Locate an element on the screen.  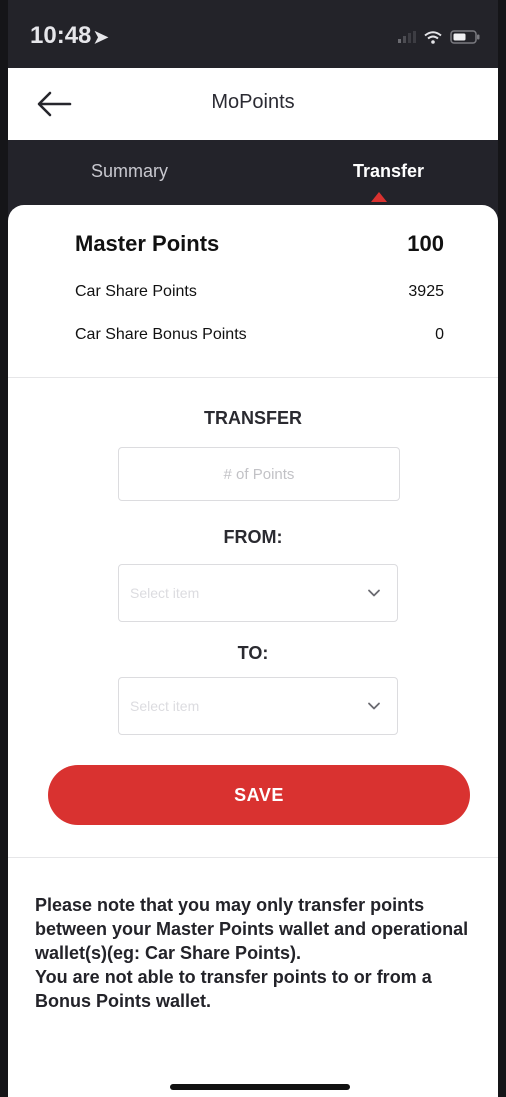
points-input is located at coordinates (259, 474).